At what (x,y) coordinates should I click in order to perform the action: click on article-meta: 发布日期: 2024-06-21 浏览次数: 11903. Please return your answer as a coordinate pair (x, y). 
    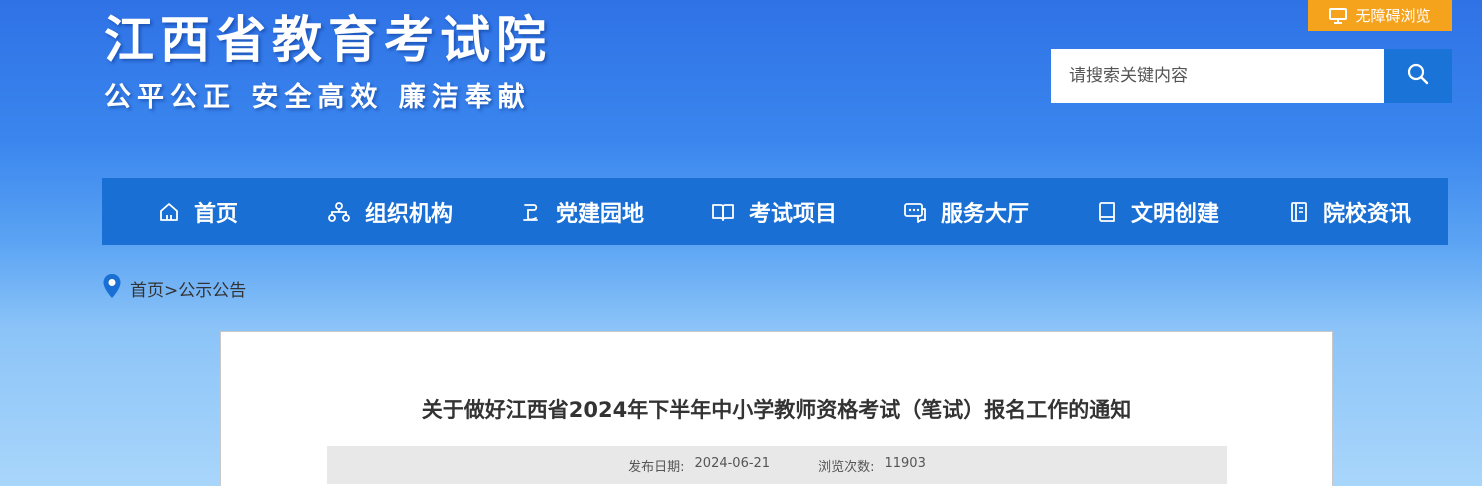
    Looking at the image, I should click on (777, 465).